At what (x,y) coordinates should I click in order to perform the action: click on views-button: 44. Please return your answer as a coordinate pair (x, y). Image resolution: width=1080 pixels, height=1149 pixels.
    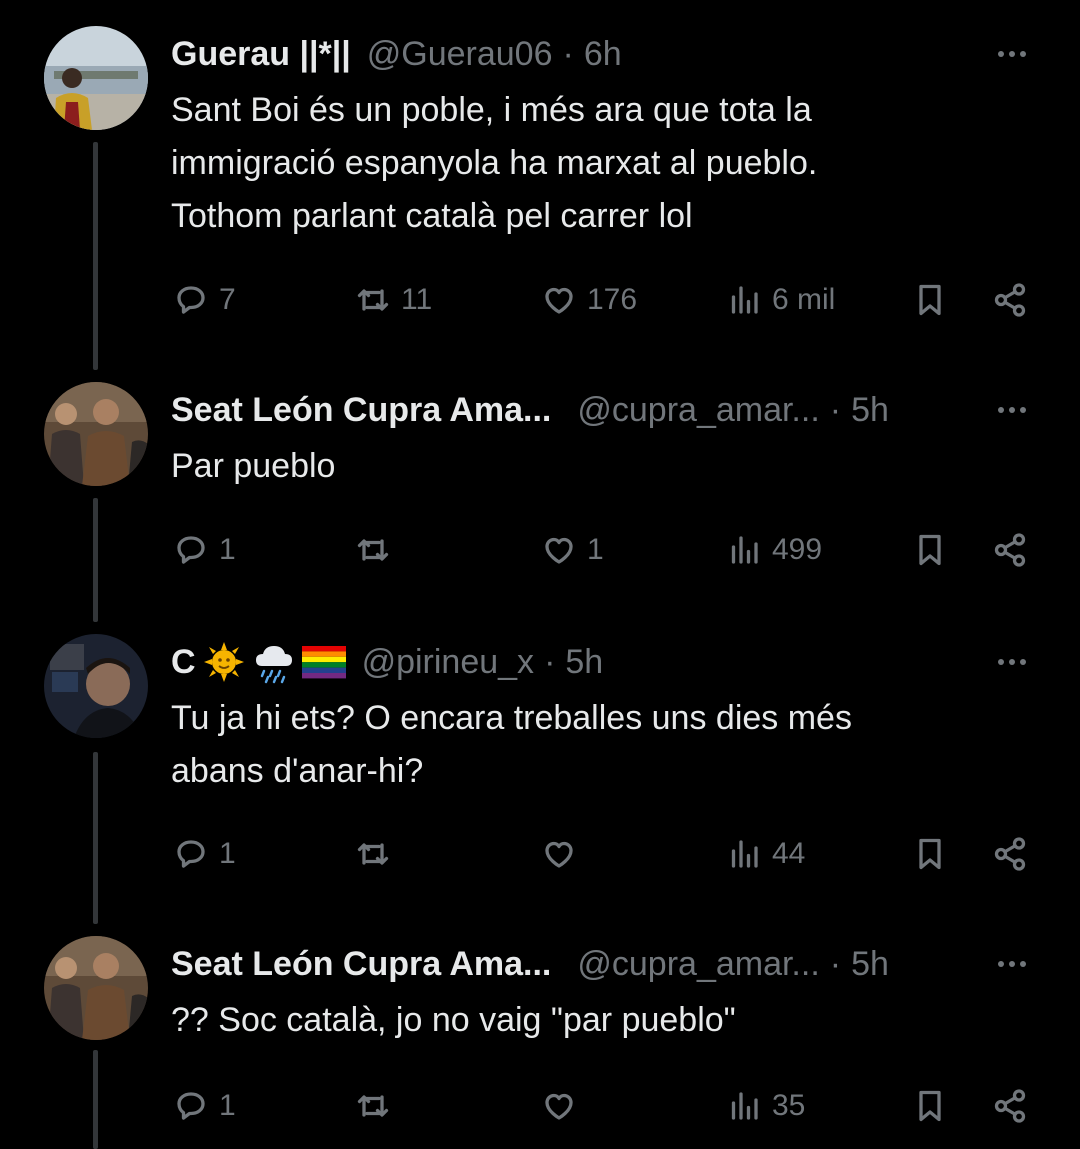
    Looking at the image, I should click on (765, 854).